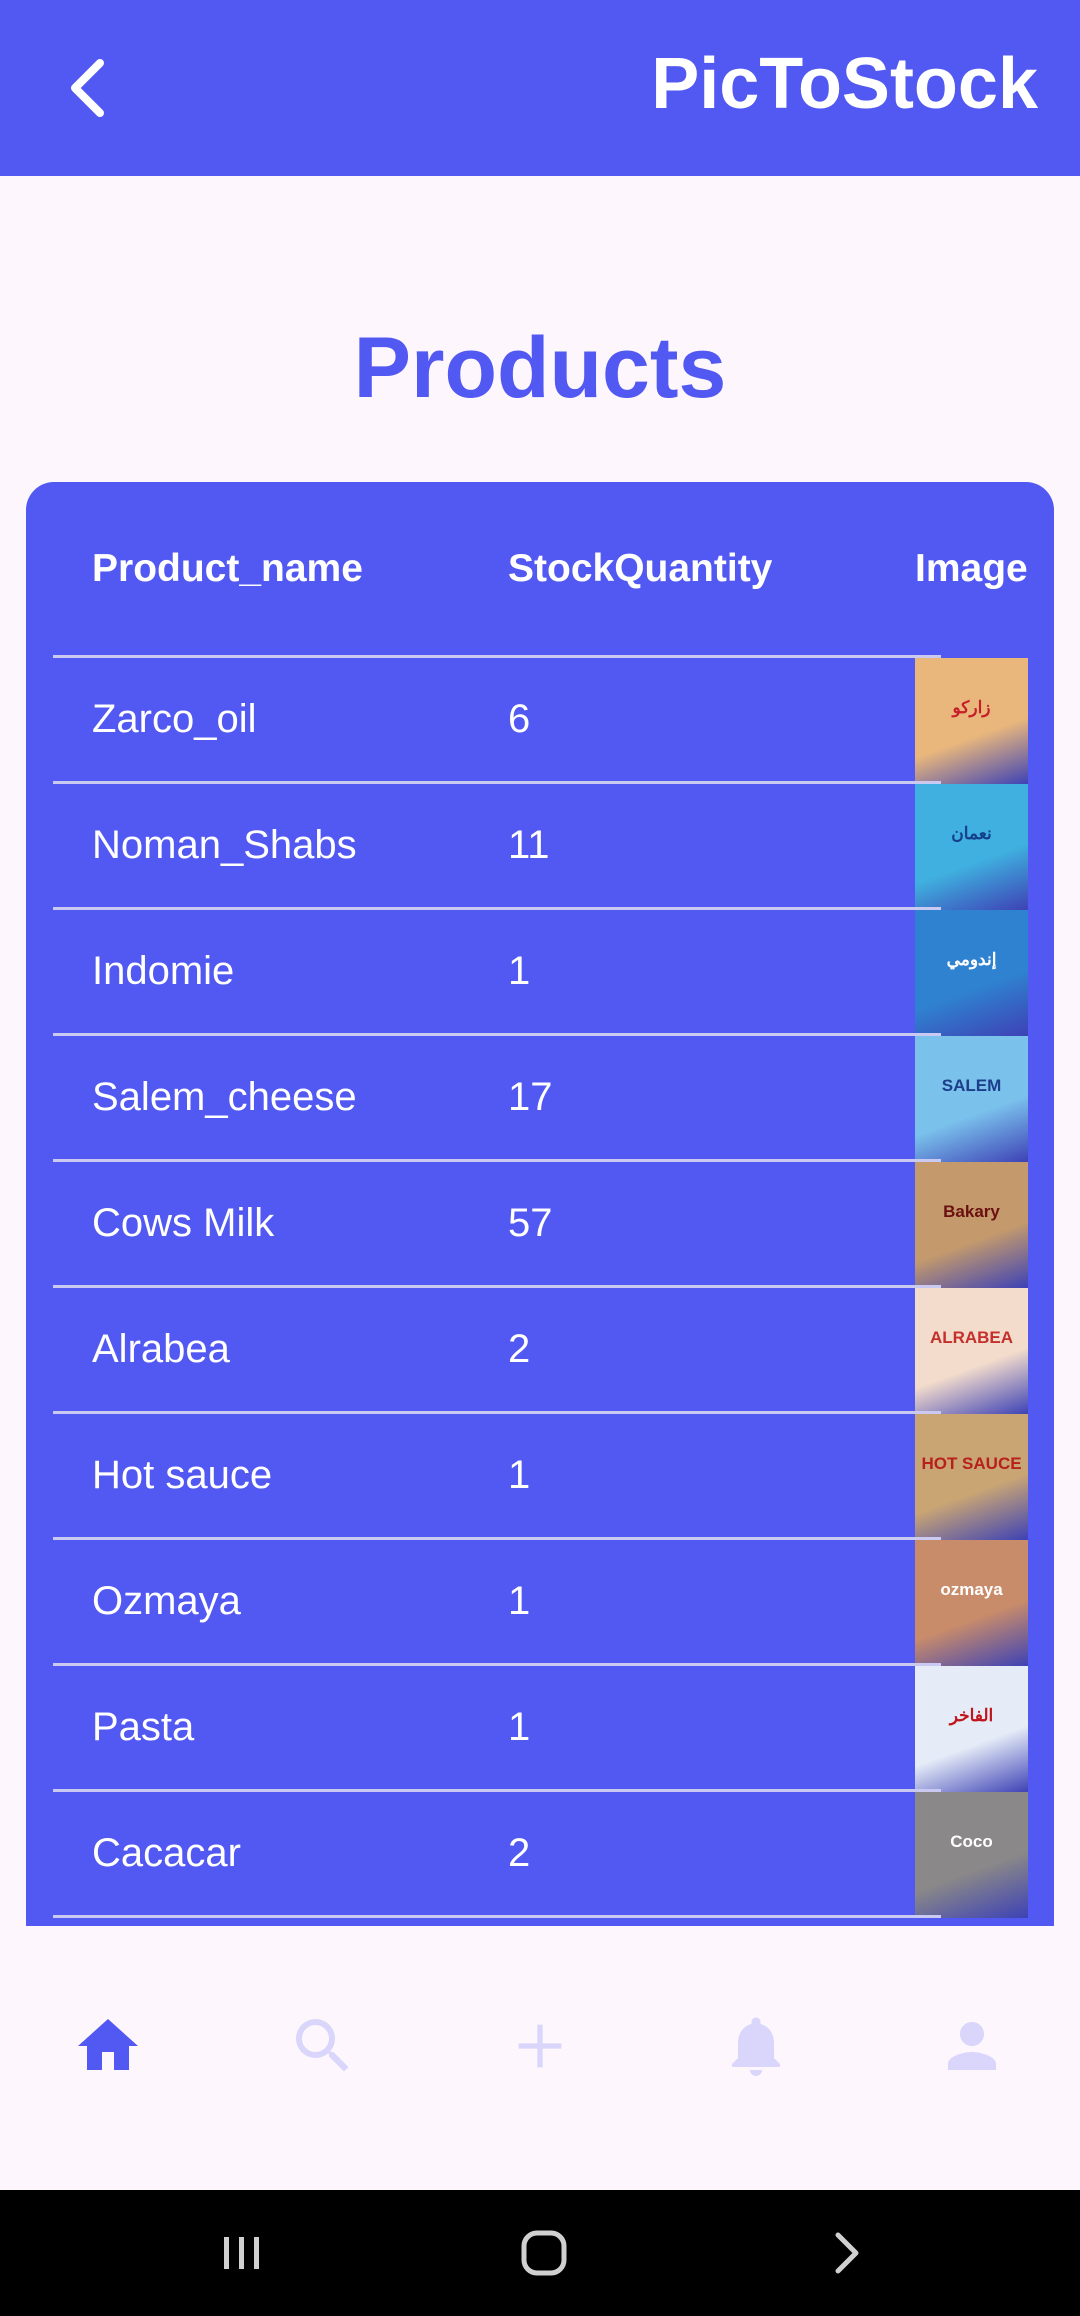 Image resolution: width=1080 pixels, height=2316 pixels. I want to click on nav-notifications, so click(756, 2046).